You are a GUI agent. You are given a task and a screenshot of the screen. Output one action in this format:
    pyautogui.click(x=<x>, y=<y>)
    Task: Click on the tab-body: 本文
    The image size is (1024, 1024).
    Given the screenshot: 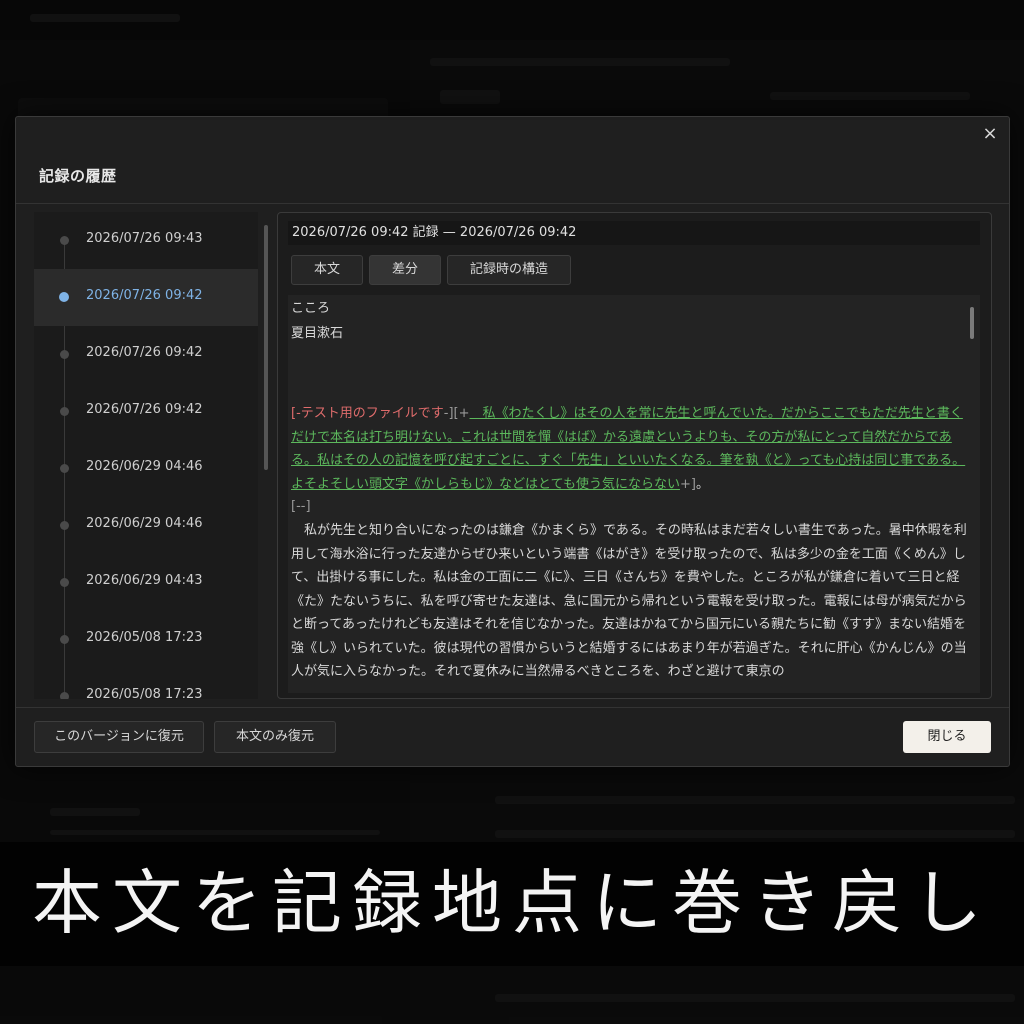 What is the action you would take?
    pyautogui.click(x=327, y=270)
    